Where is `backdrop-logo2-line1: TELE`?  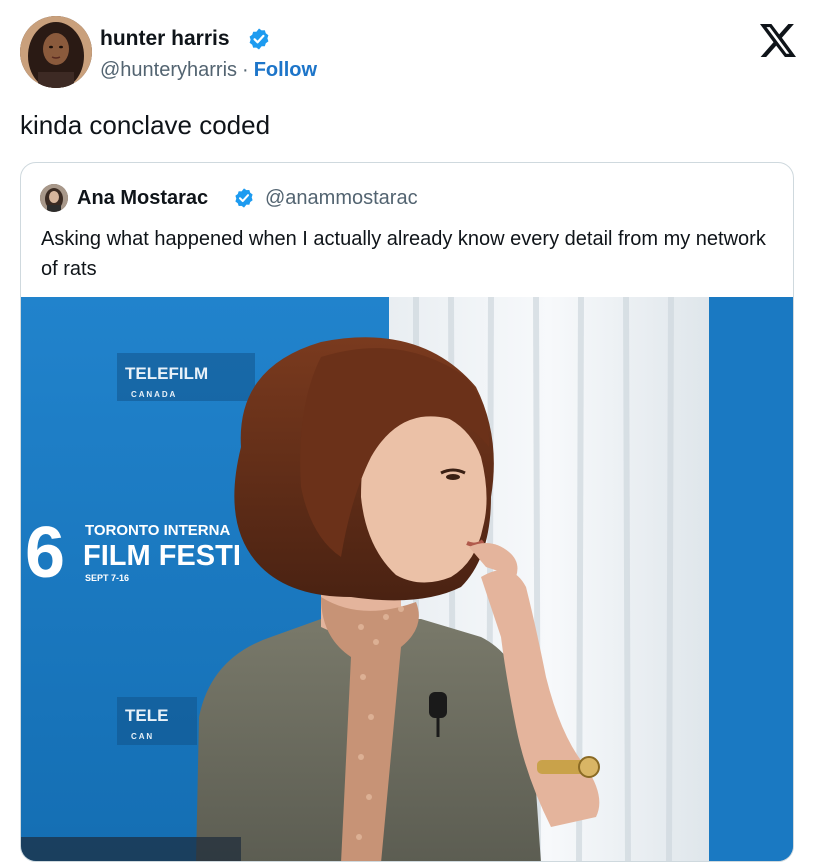 backdrop-logo2-line1: TELE is located at coordinates (146, 715).